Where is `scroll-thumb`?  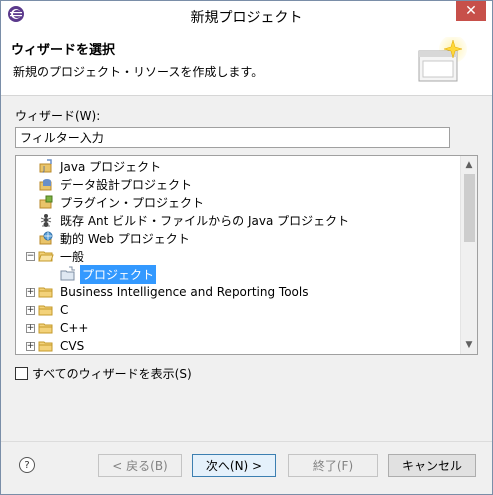 scroll-thumb is located at coordinates (469, 208).